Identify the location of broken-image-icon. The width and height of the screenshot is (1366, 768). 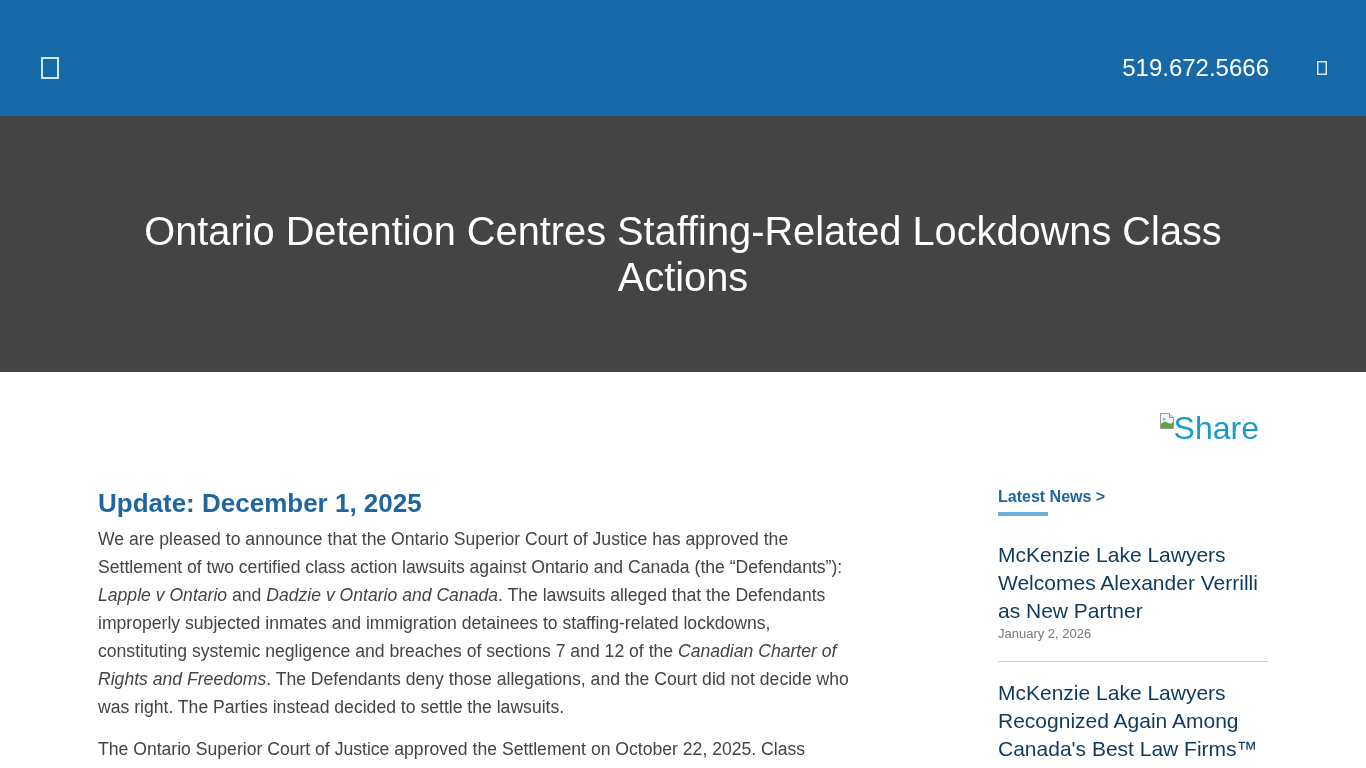
(1166, 421).